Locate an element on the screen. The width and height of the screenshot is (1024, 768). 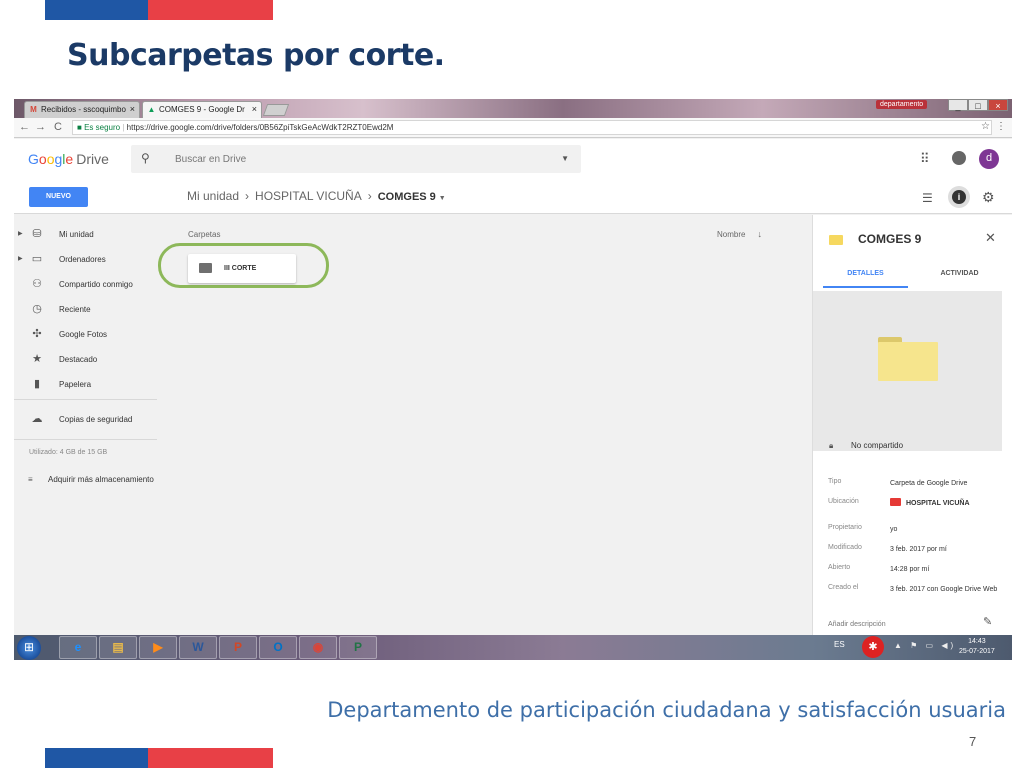
google-drive-logo: Google Drive is located at coordinates (68, 159).